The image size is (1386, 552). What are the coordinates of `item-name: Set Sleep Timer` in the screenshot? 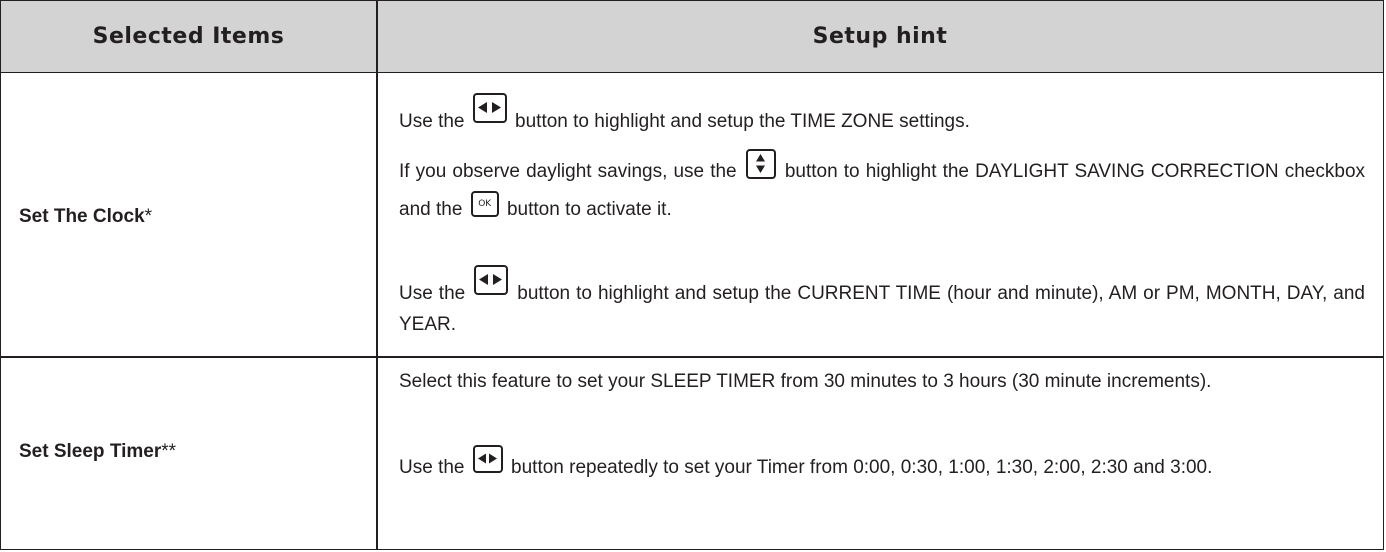 It's located at (90, 451).